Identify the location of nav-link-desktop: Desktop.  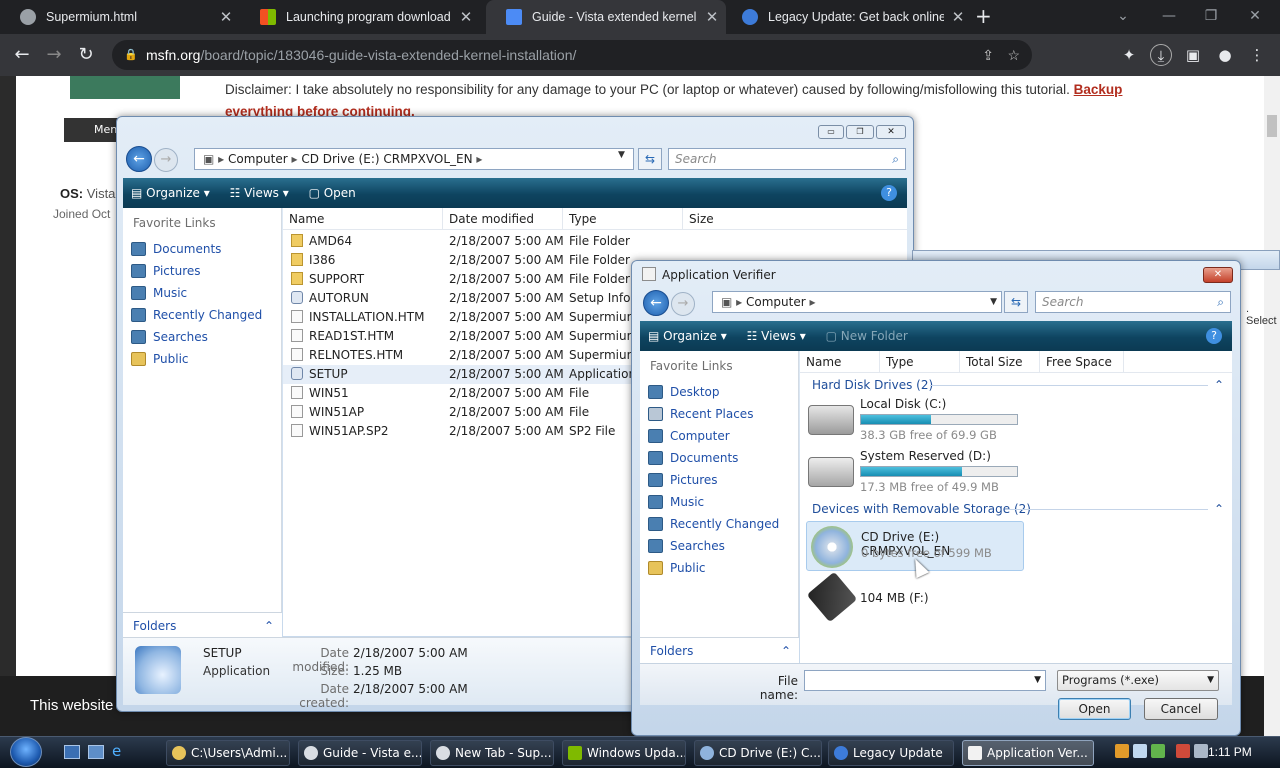
(719, 392).